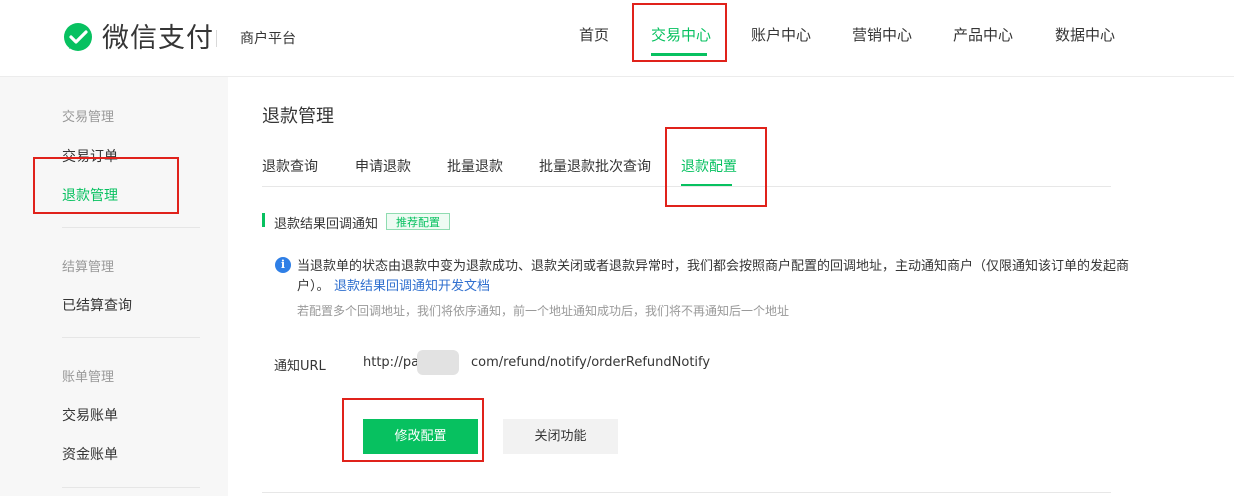 The height and width of the screenshot is (496, 1234). What do you see at coordinates (560, 436) in the screenshot?
I see `close-feature-button: 关闭功能` at bounding box center [560, 436].